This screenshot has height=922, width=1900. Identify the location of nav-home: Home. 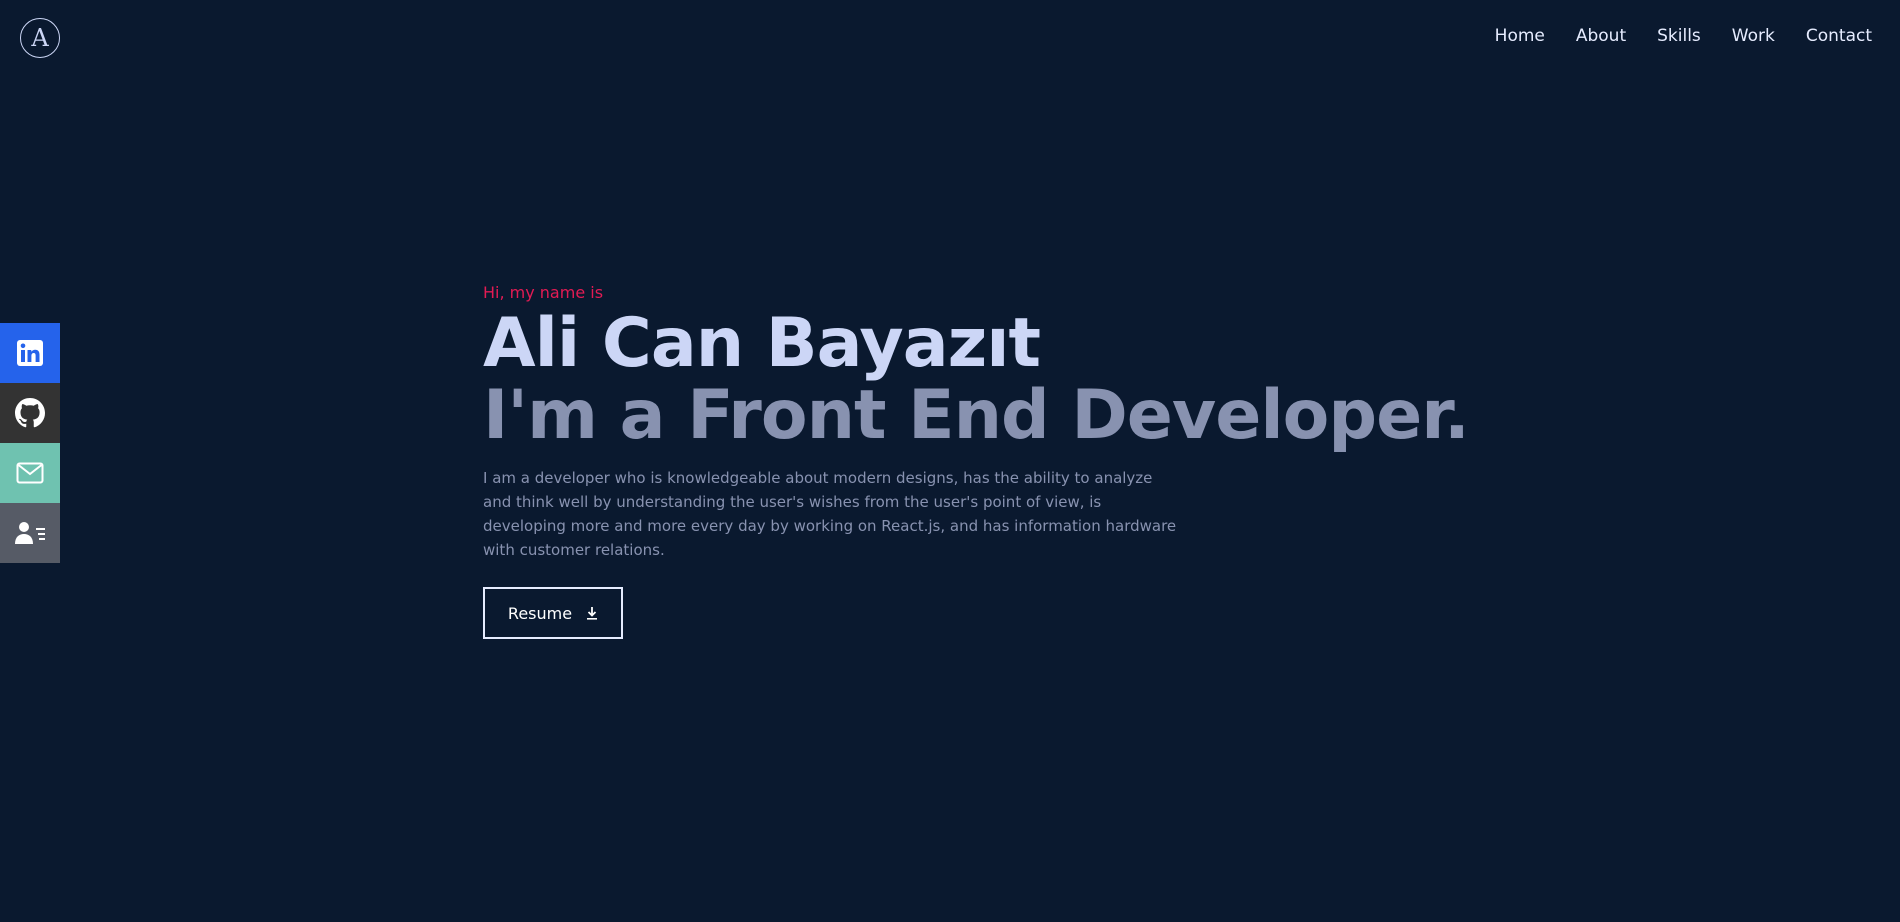
(1520, 36).